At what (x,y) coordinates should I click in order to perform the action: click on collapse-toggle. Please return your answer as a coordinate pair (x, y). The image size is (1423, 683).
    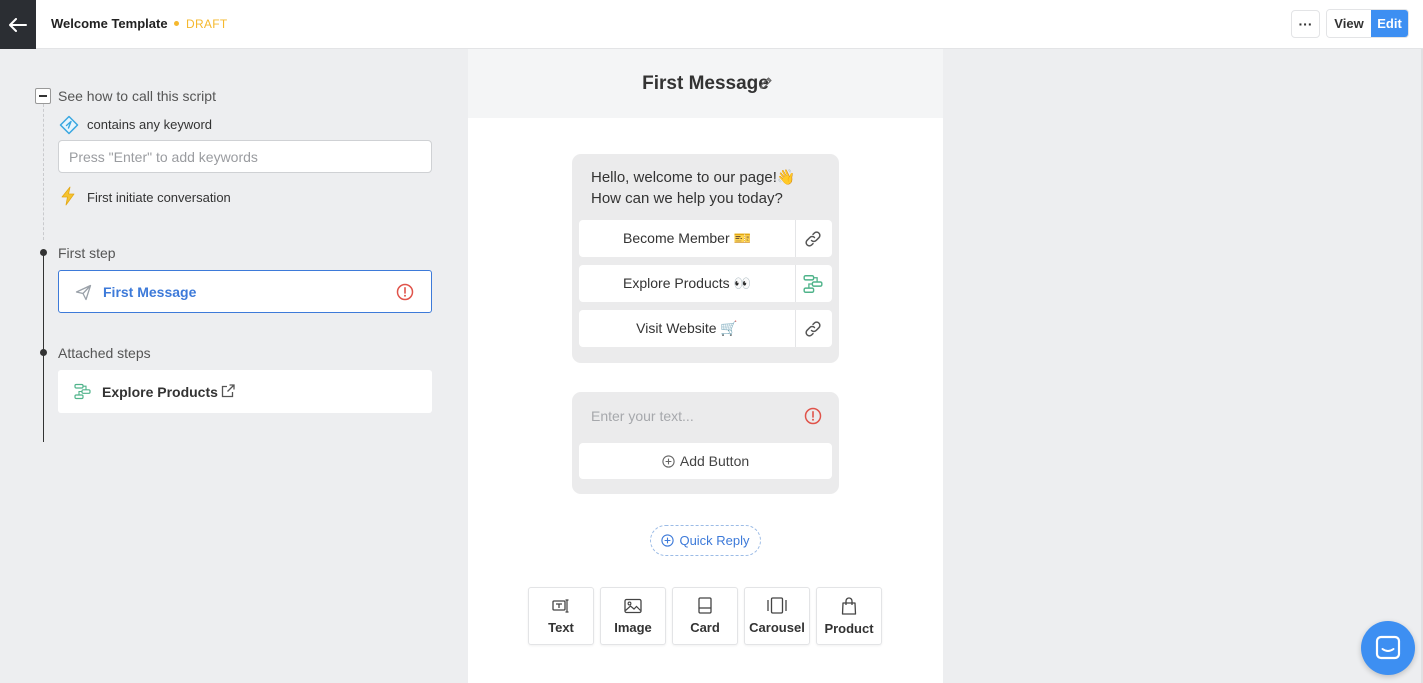
    Looking at the image, I should click on (43, 96).